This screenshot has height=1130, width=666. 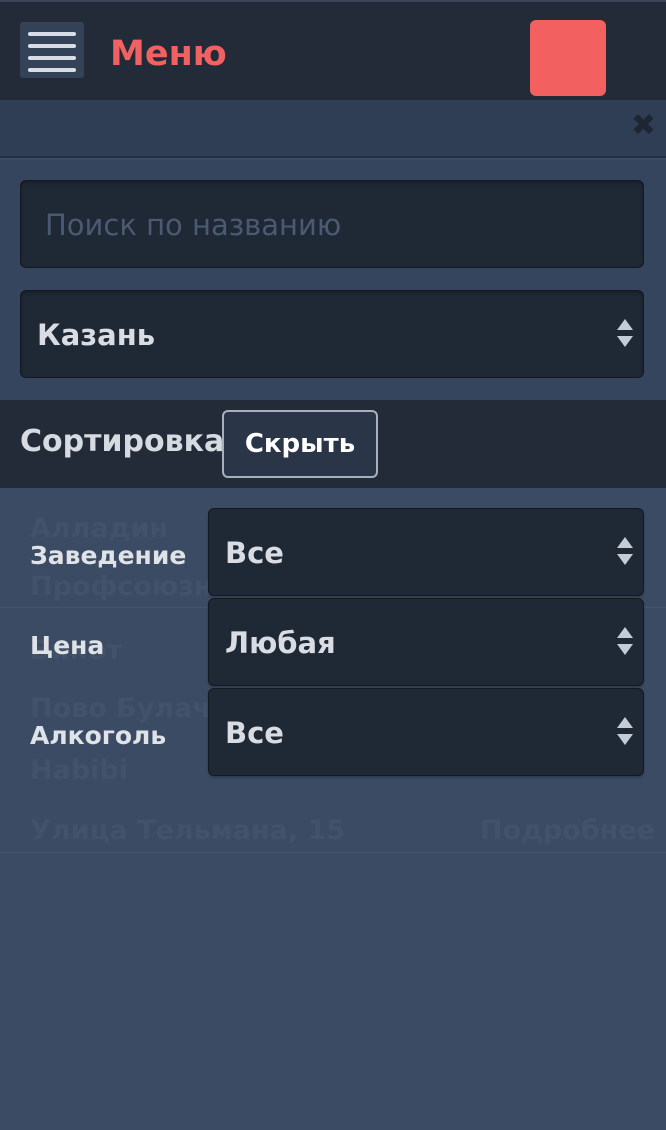 What do you see at coordinates (426, 552) in the screenshot?
I see `venue-type-select: Все` at bounding box center [426, 552].